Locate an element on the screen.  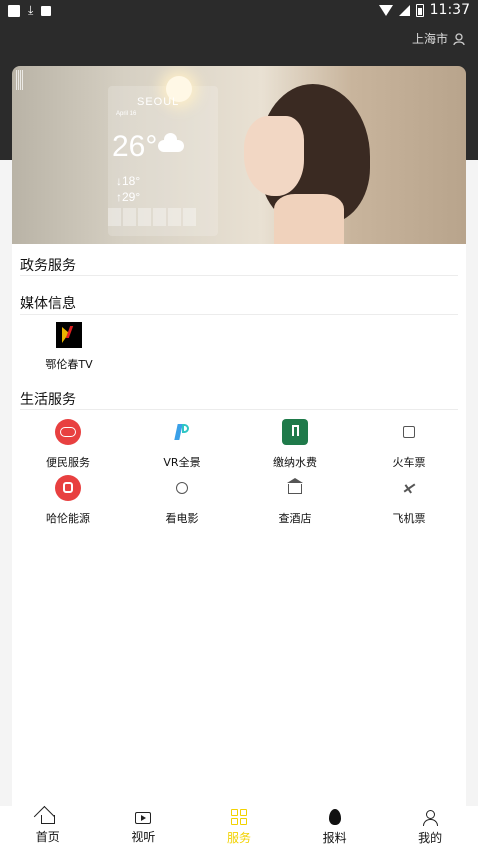
tab-video: 视听 is located at coordinates (144, 828).